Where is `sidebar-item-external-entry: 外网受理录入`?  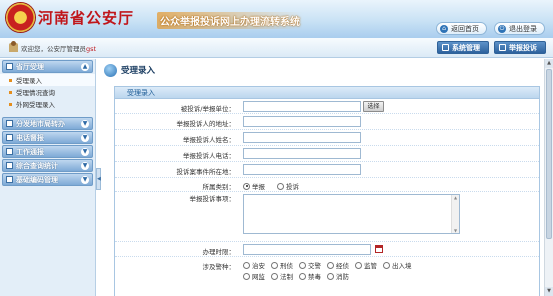
sidebar-item-external-entry: 外网受理录入 is located at coordinates (47, 104).